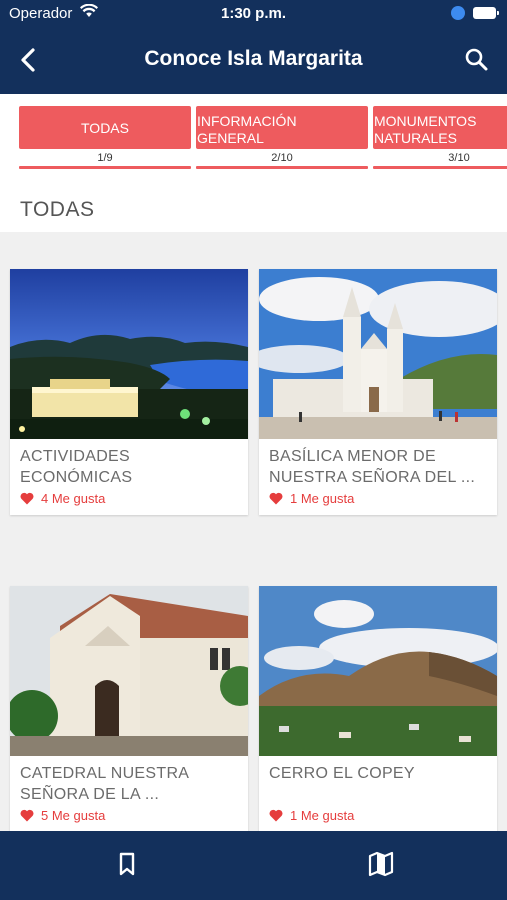 This screenshot has width=507, height=900. I want to click on status-time: 1:30 p.m., so click(253, 13).